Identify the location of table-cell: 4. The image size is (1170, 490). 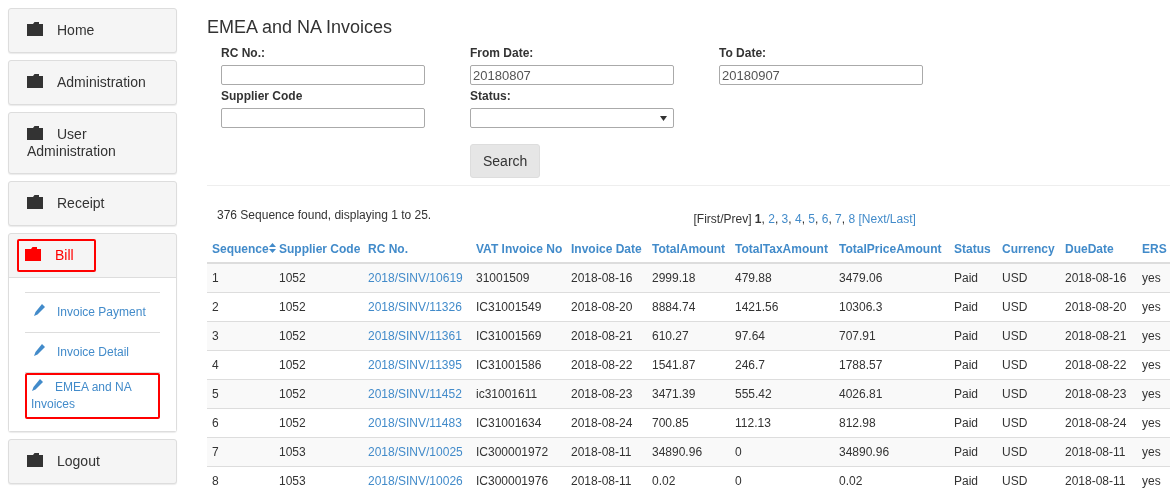
(240, 365).